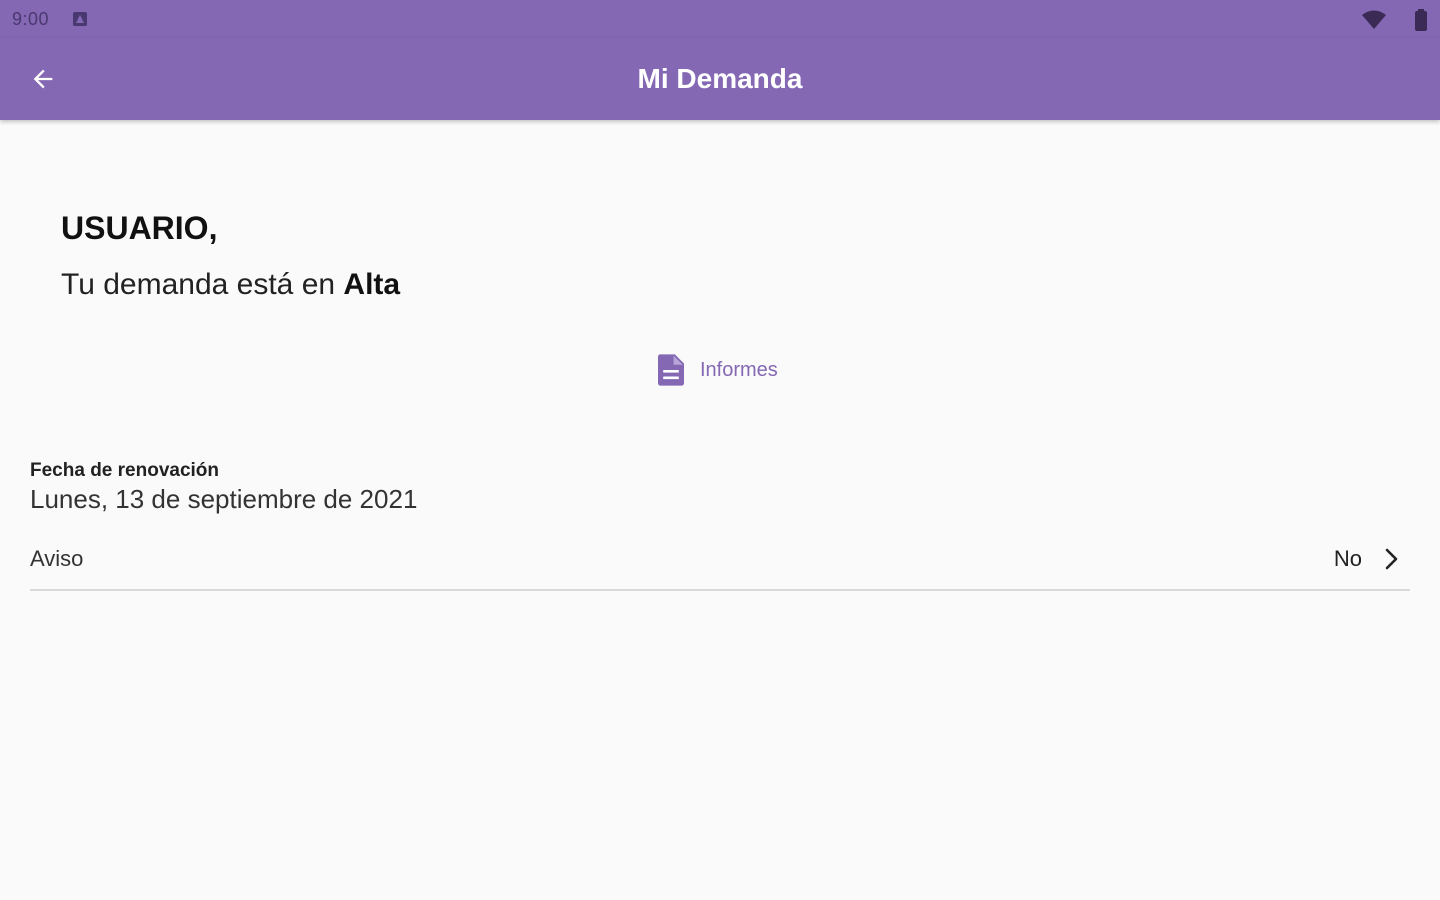  I want to click on status-value: Alta, so click(372, 284).